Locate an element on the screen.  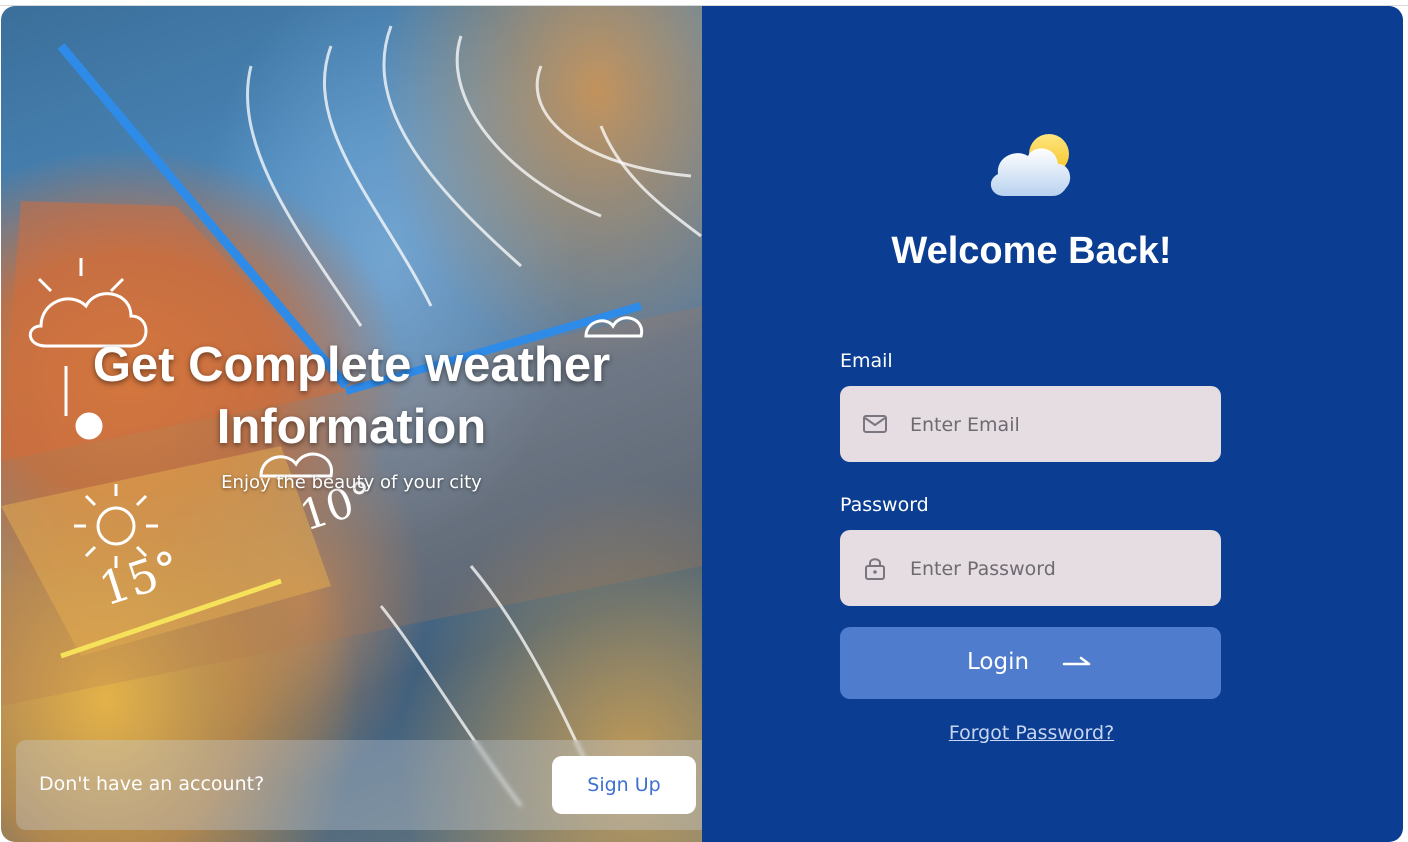
email-label: Email is located at coordinates (866, 361).